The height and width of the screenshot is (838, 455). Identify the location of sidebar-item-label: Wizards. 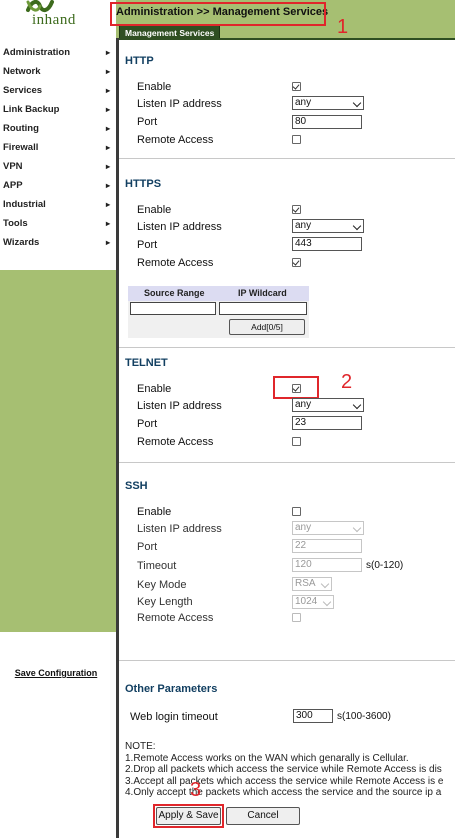
(21, 242).